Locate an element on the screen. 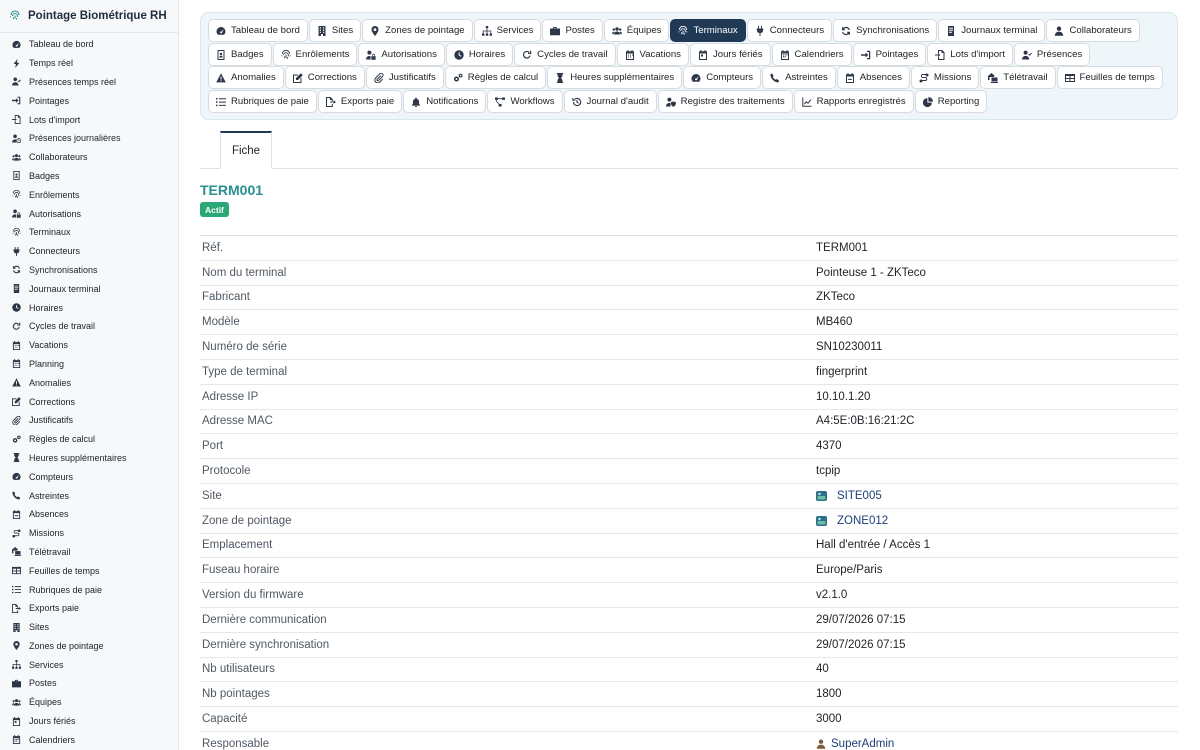  sidebar-item-horaires: Horaires is located at coordinates (89, 307).